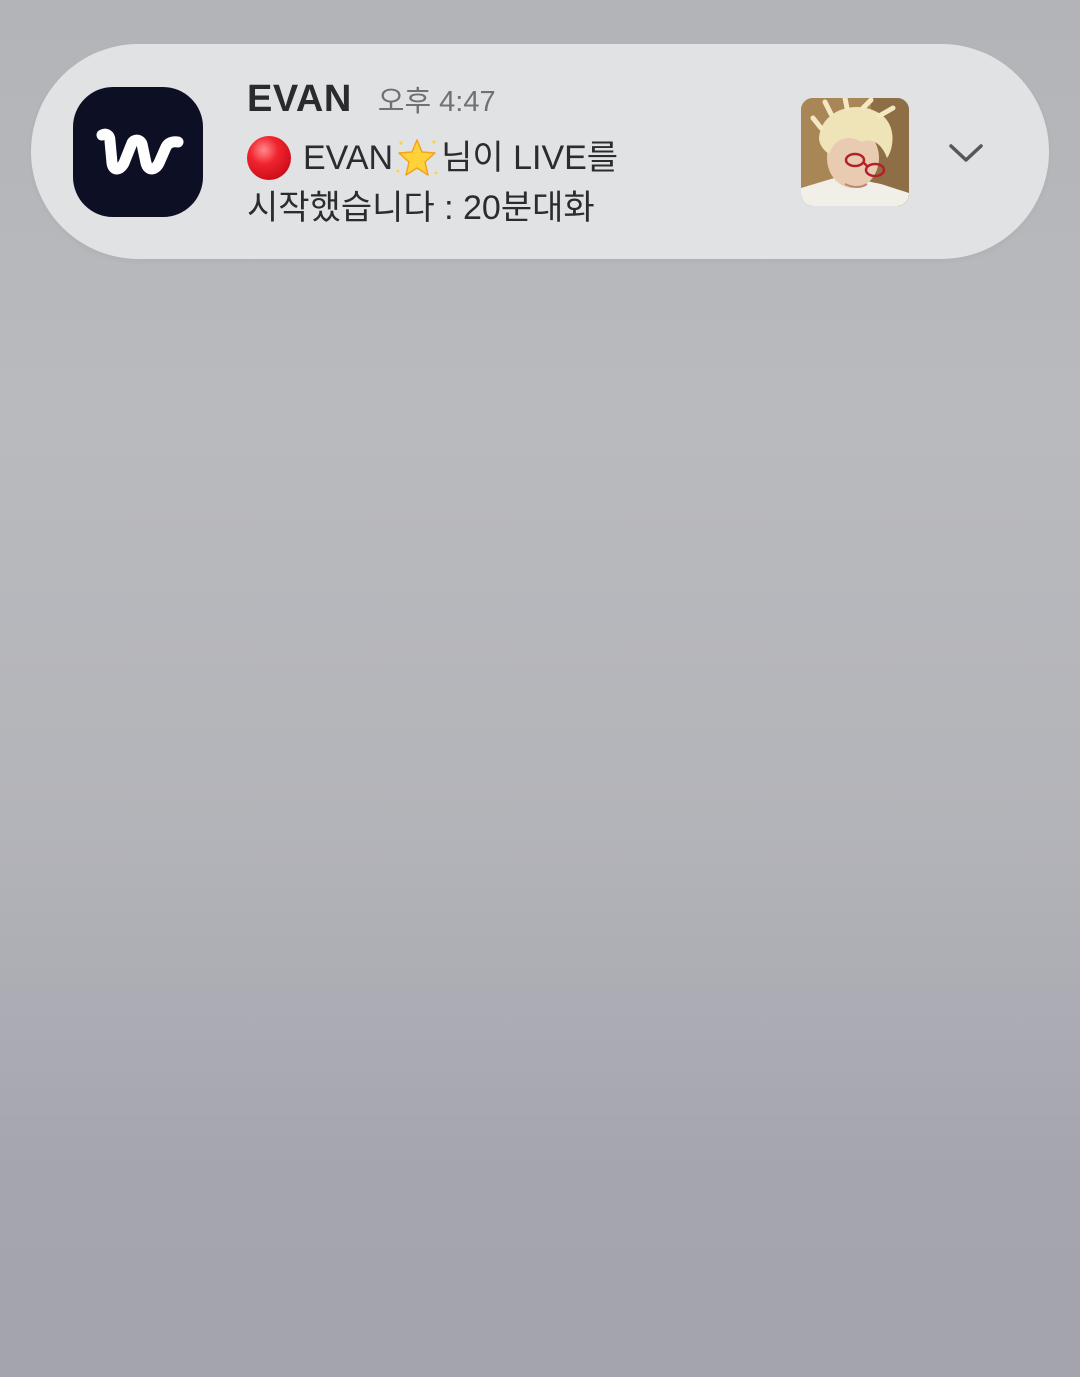 The width and height of the screenshot is (1080, 1377). Describe the element at coordinates (138, 152) in the screenshot. I see `weverse-logo-icon` at that location.